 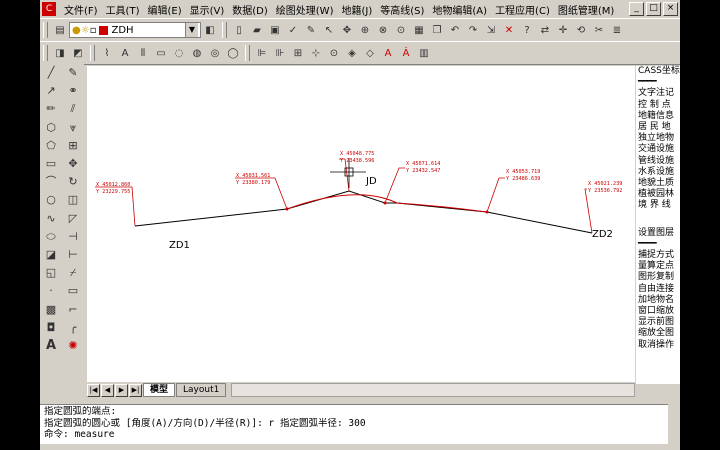 What do you see at coordinates (360, 435) in the screenshot?
I see `command-prompt: 命令: measure` at bounding box center [360, 435].